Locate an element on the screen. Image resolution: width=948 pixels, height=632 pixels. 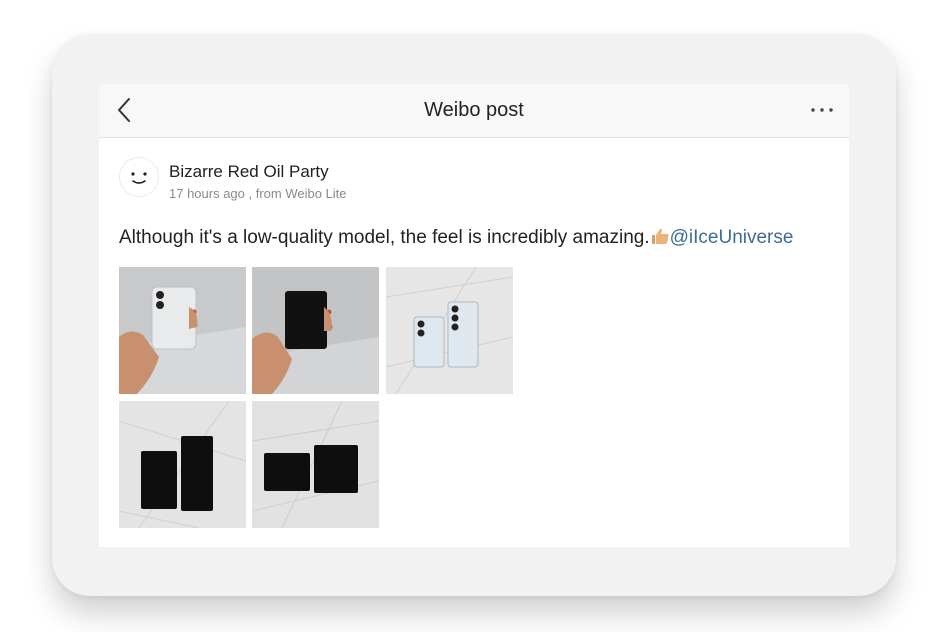
smiley-face-icon is located at coordinates (139, 178).